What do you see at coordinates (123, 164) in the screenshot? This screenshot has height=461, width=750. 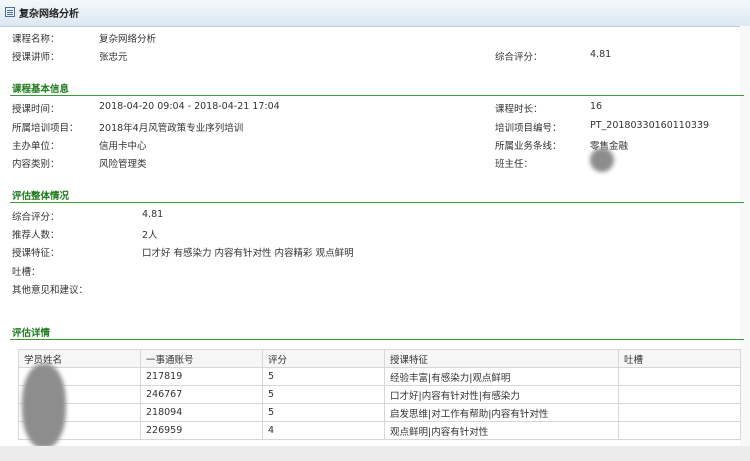 I see `category-value: 风险管理类` at bounding box center [123, 164].